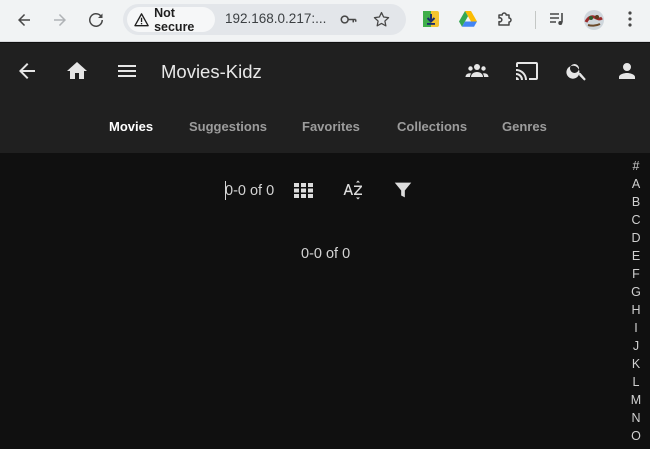 The image size is (650, 449). I want to click on alpha-index-item: D, so click(636, 238).